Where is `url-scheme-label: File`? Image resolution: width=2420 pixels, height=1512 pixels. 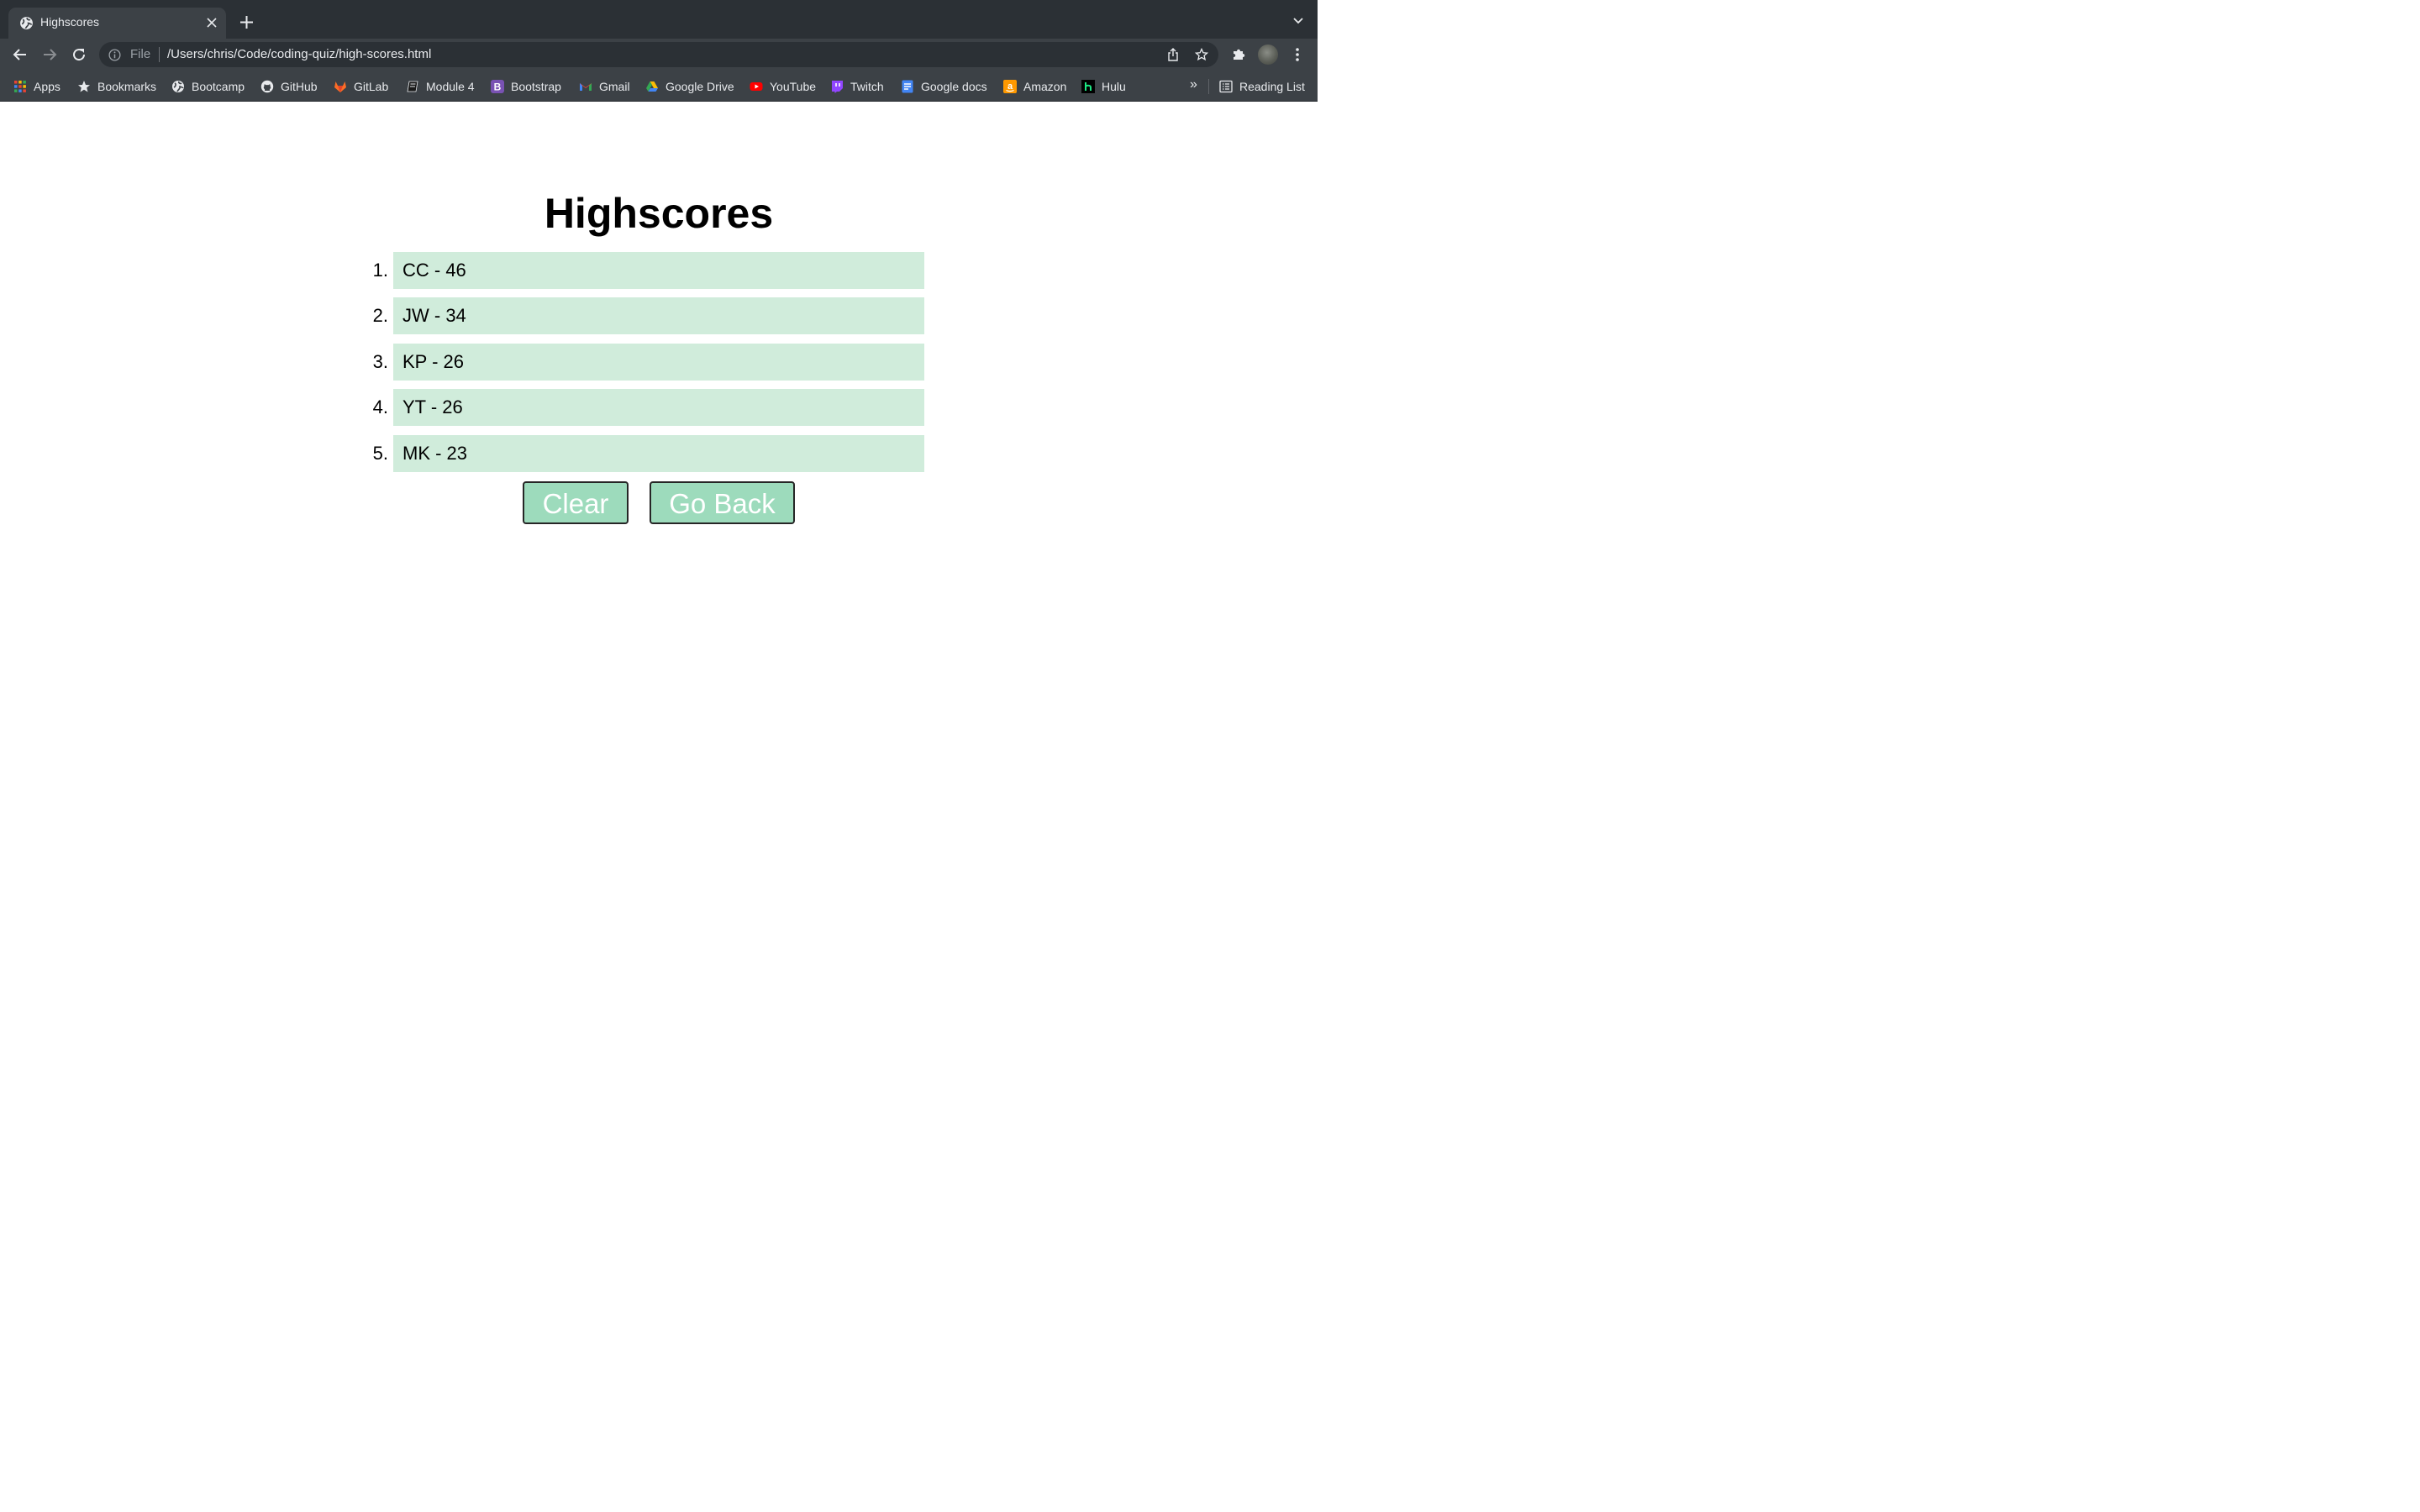 url-scheme-label: File is located at coordinates (140, 54).